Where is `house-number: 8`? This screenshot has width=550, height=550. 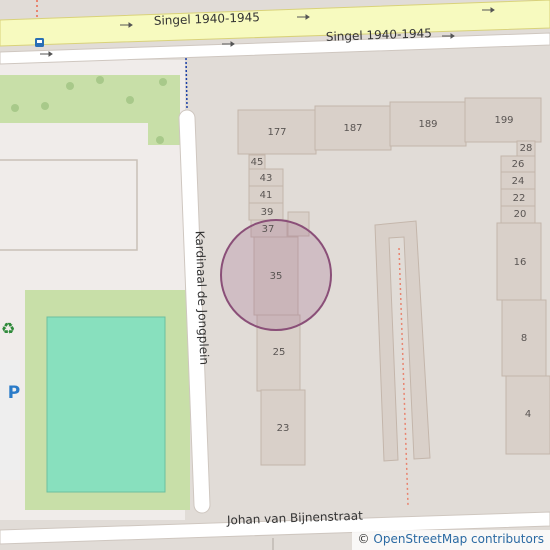
house-number: 8 is located at coordinates (524, 338).